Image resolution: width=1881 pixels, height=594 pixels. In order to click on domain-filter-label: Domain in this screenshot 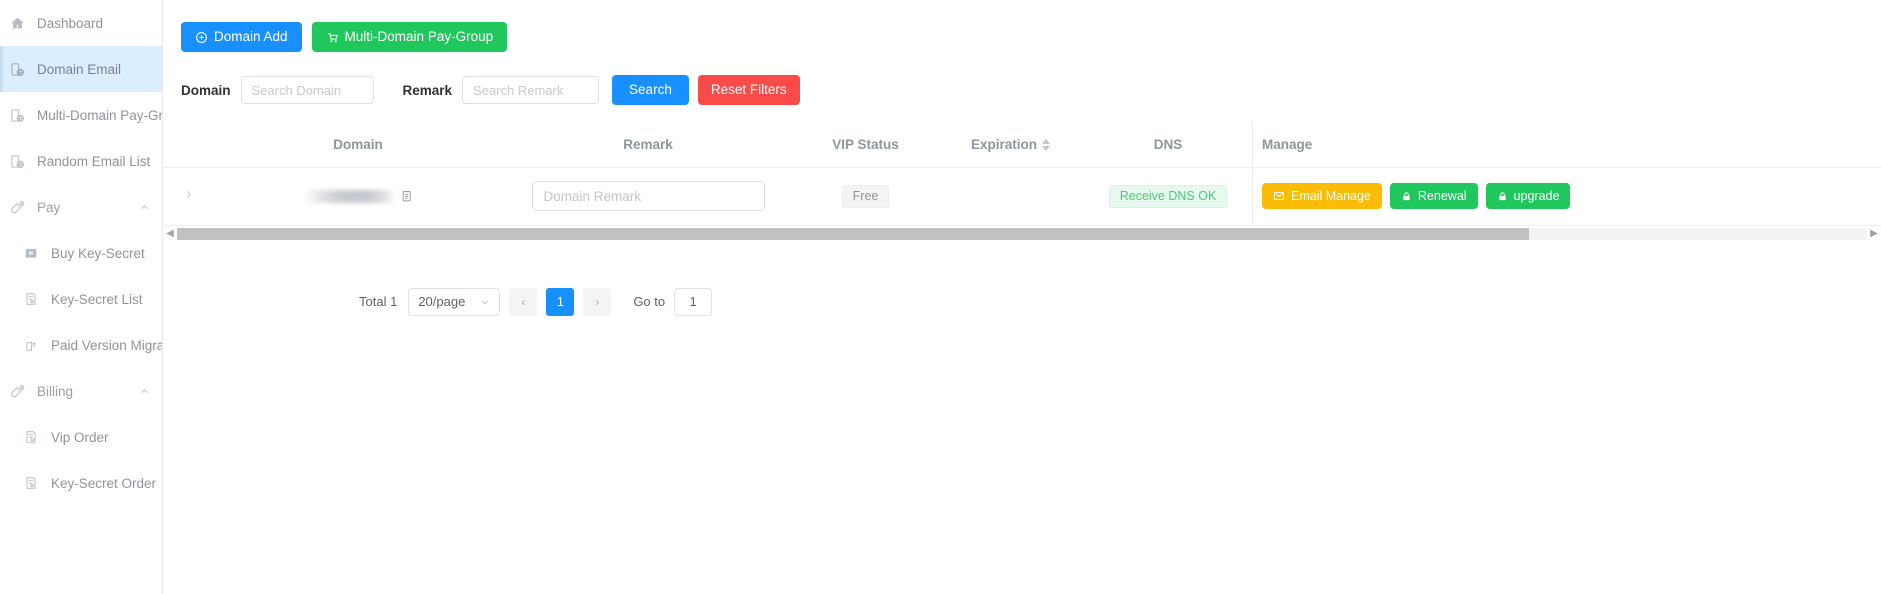, I will do `click(206, 90)`.